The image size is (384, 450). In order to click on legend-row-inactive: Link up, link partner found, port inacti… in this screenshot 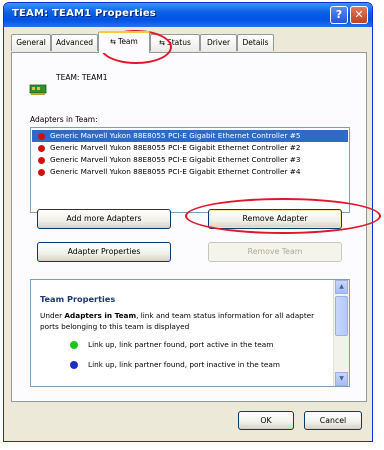, I will do `click(185, 365)`.